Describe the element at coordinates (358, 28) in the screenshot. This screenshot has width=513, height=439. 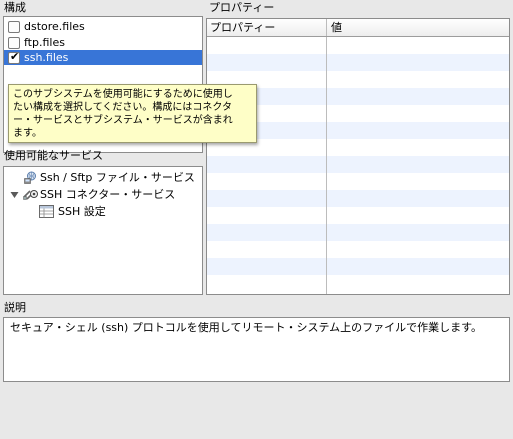
I see `table-header: プロパティー 値` at that location.